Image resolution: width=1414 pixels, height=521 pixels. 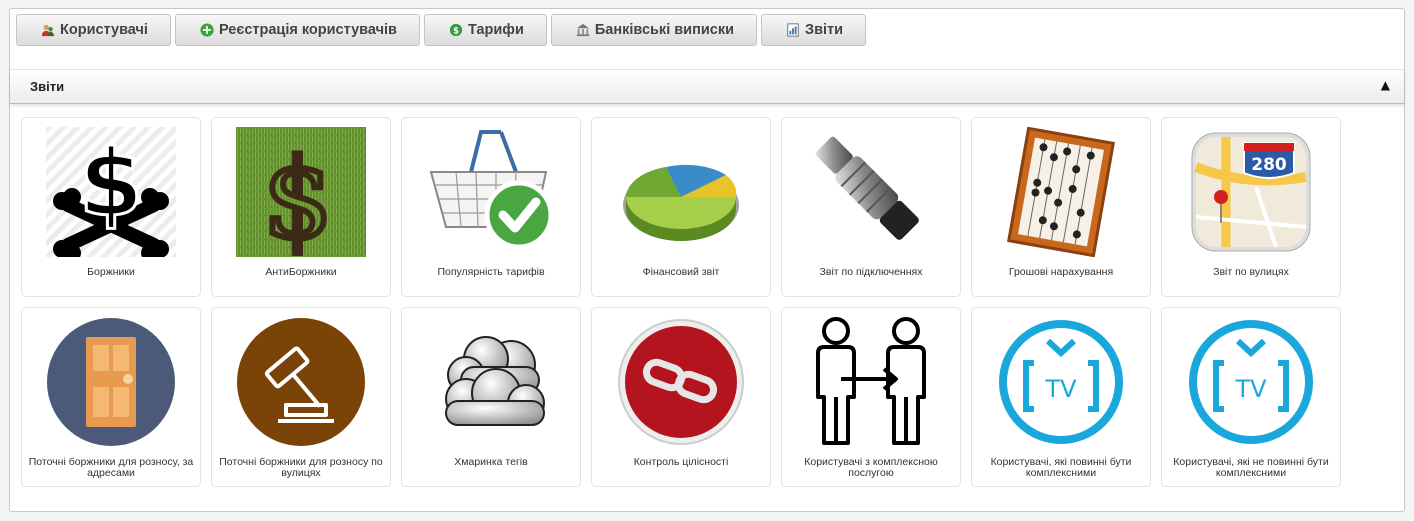 I want to click on tab-reports: Звіти, so click(x=813, y=30).